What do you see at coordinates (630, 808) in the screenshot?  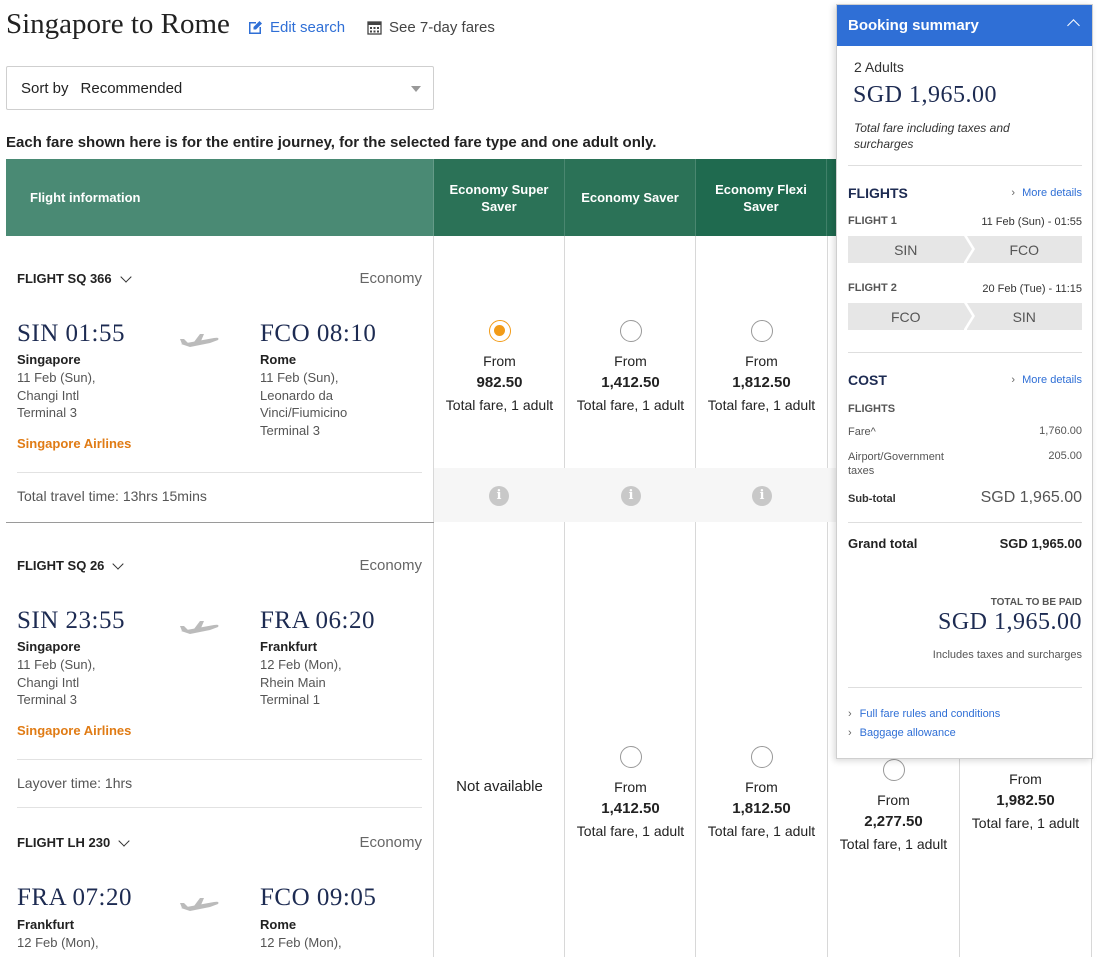 I see `fare-amount: 1,412.50` at bounding box center [630, 808].